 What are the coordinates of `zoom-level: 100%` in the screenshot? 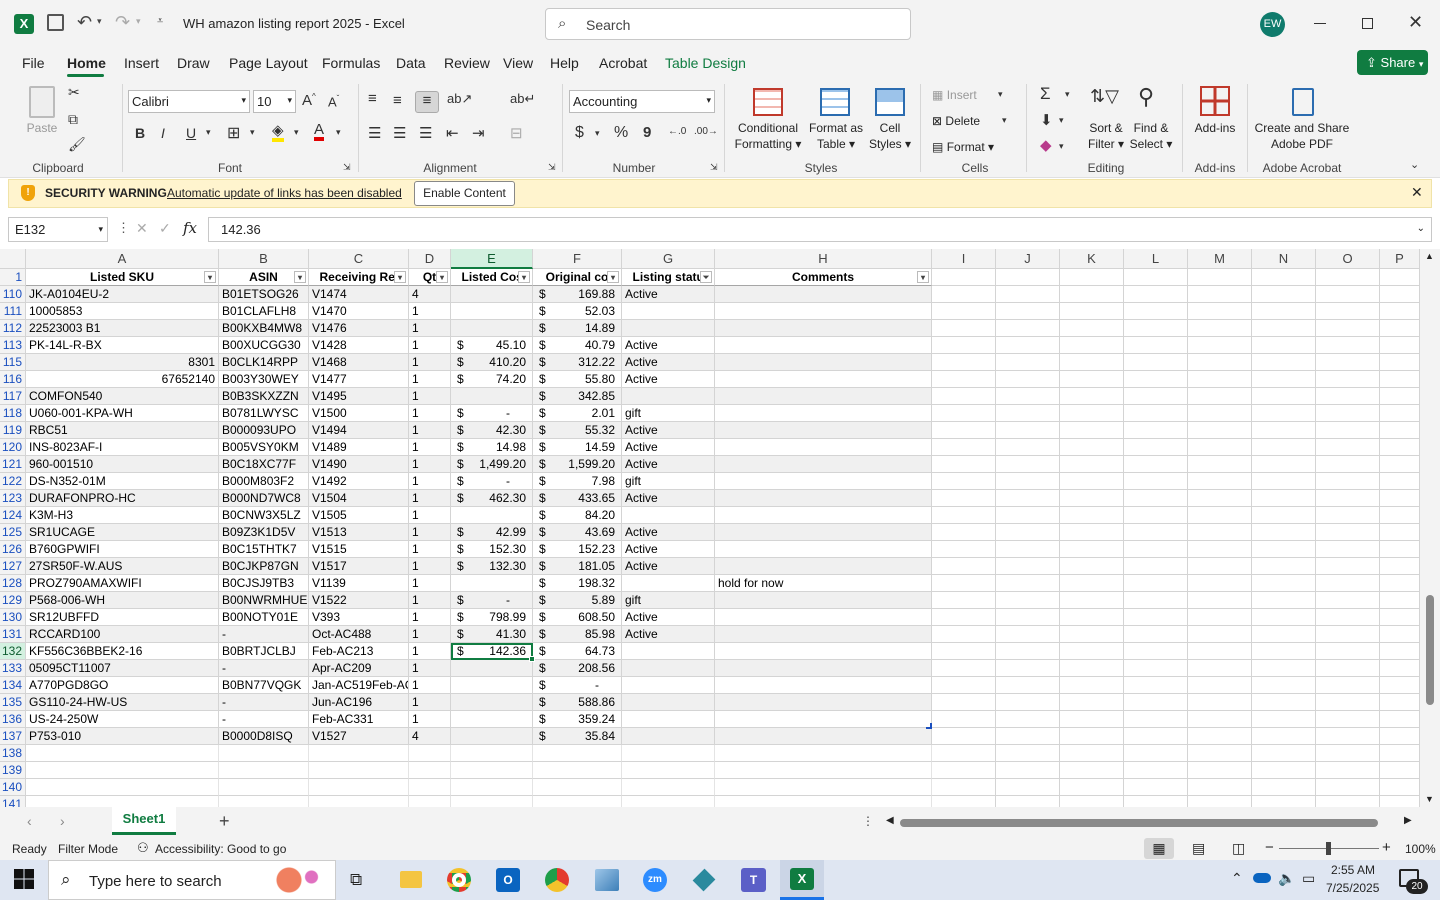 It's located at (1420, 849).